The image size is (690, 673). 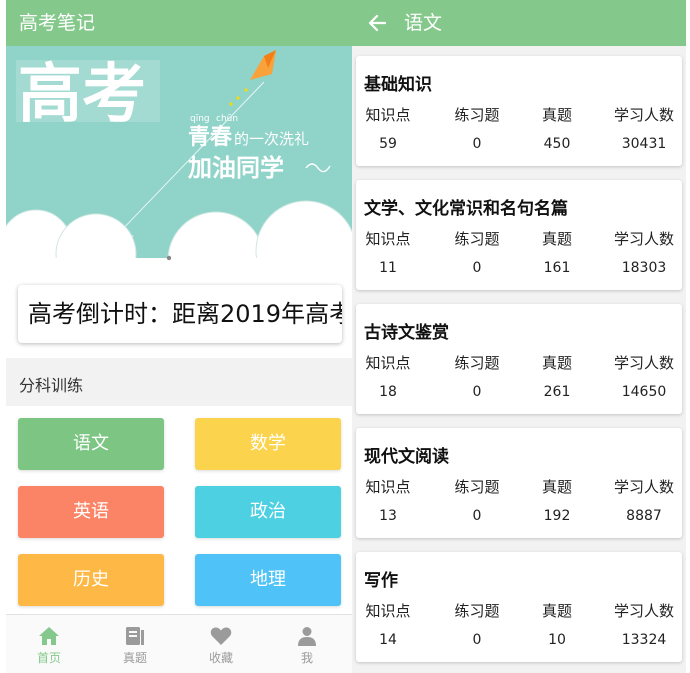 I want to click on learner-count: 8887, so click(x=644, y=516).